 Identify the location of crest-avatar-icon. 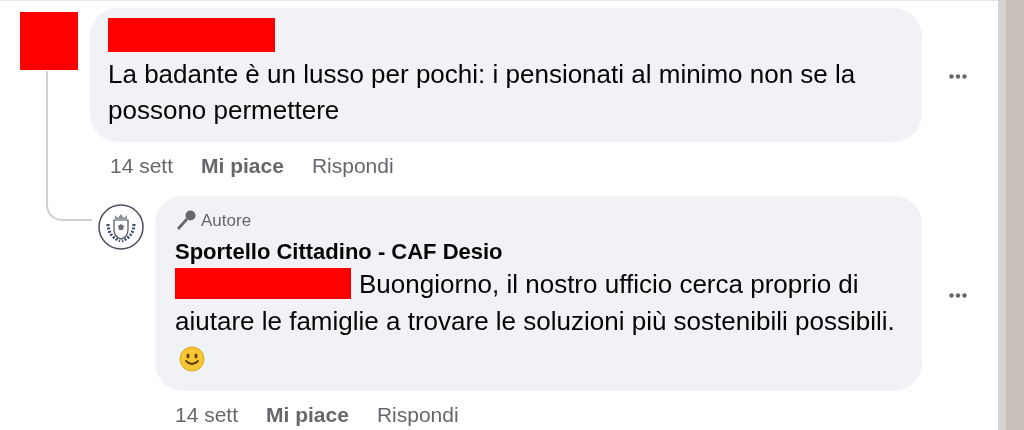
(121, 226).